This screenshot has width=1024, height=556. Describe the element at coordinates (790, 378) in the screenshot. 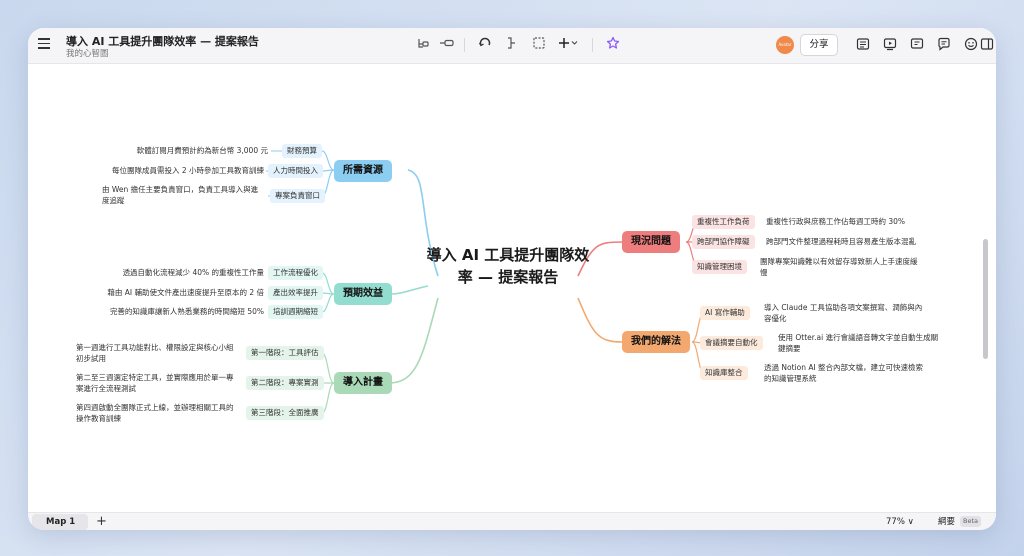

I see `leaf-knowledge-base-line: 的知識管理系統` at that location.